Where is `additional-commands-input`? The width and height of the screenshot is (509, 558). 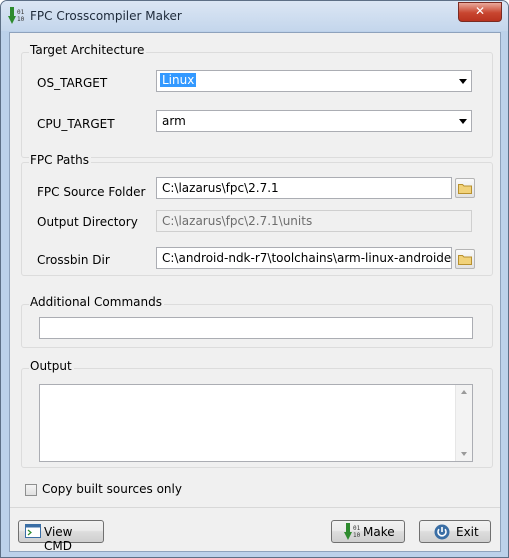
additional-commands-input is located at coordinates (256, 328).